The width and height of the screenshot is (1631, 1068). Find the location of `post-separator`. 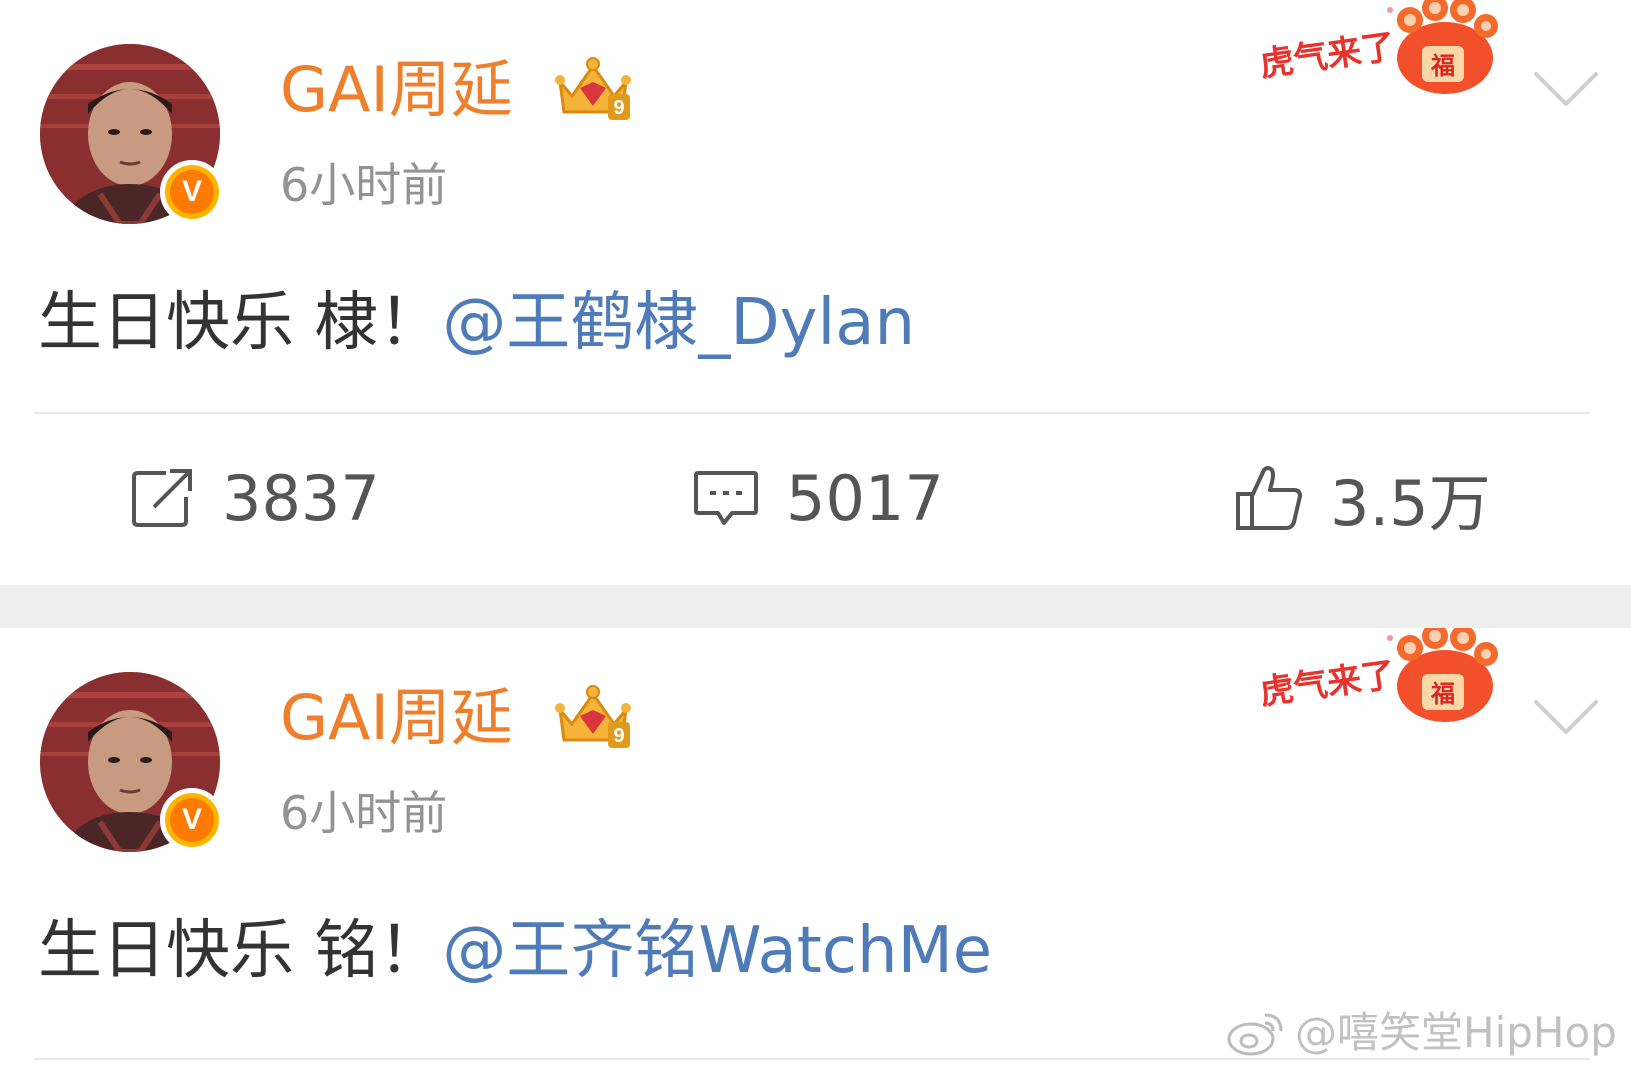

post-separator is located at coordinates (815, 606).